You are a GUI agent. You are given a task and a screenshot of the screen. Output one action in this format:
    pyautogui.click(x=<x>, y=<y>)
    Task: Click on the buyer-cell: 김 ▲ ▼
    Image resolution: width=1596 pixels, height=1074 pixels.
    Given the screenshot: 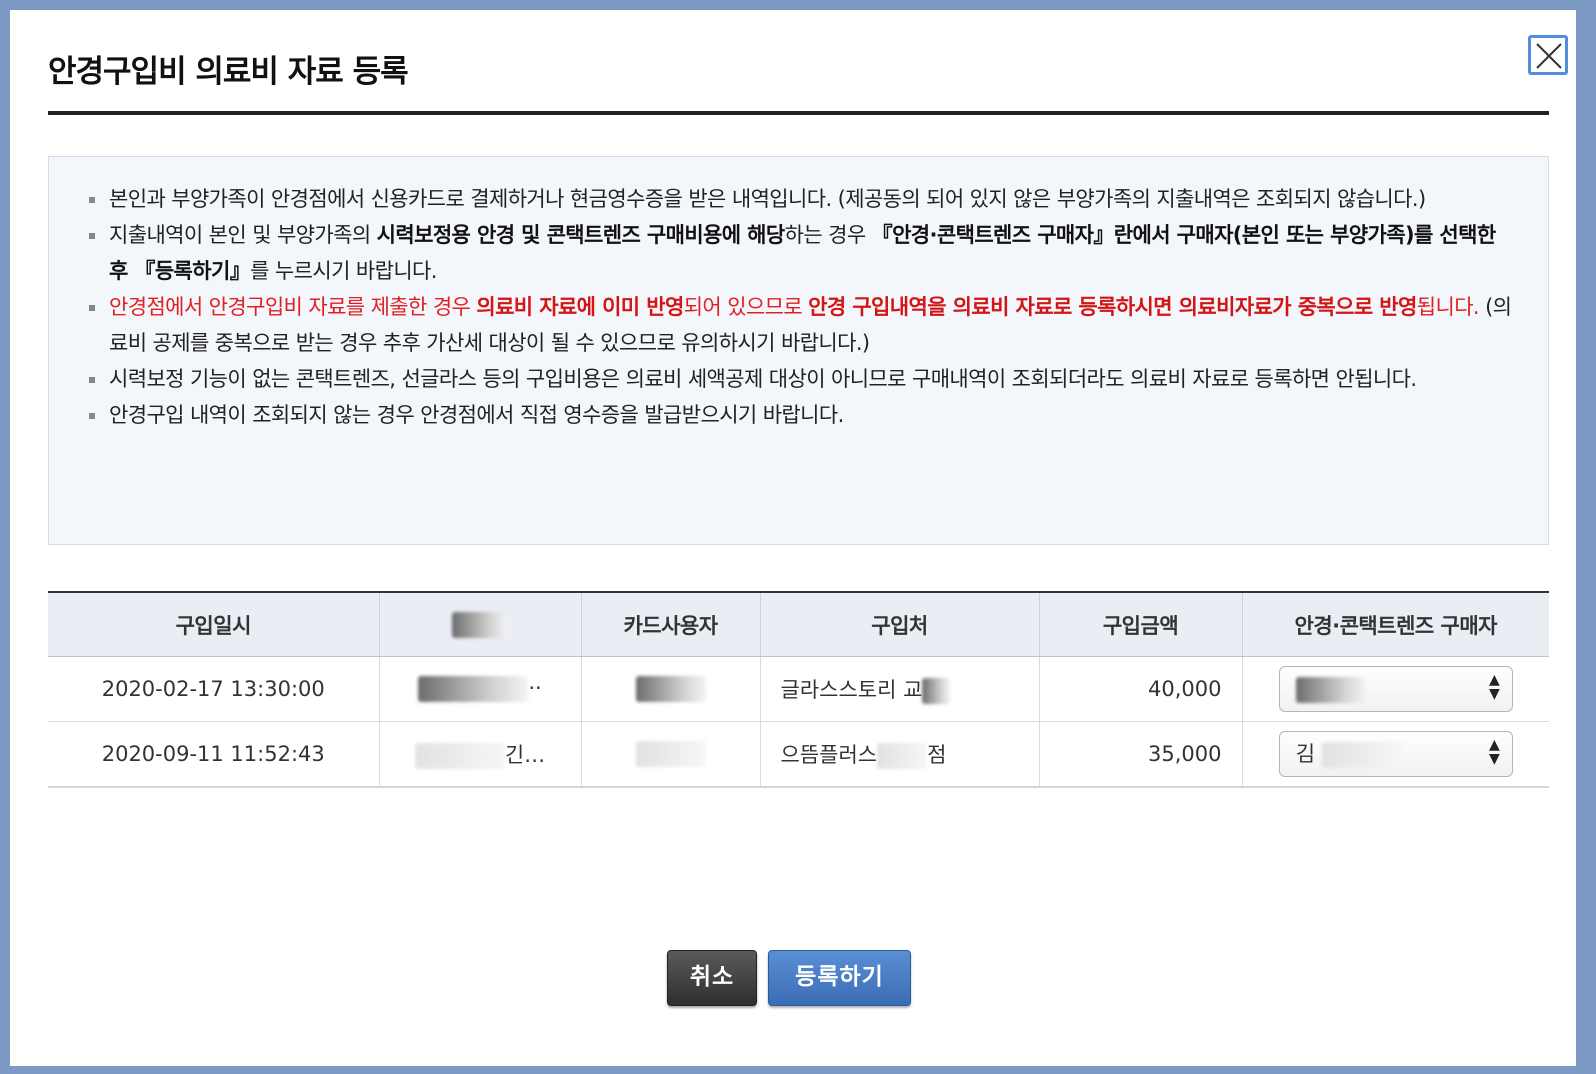 What is the action you would take?
    pyautogui.click(x=1395, y=754)
    